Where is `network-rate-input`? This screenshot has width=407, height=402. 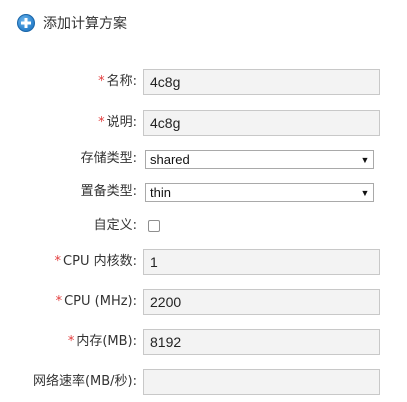 network-rate-input is located at coordinates (261, 382).